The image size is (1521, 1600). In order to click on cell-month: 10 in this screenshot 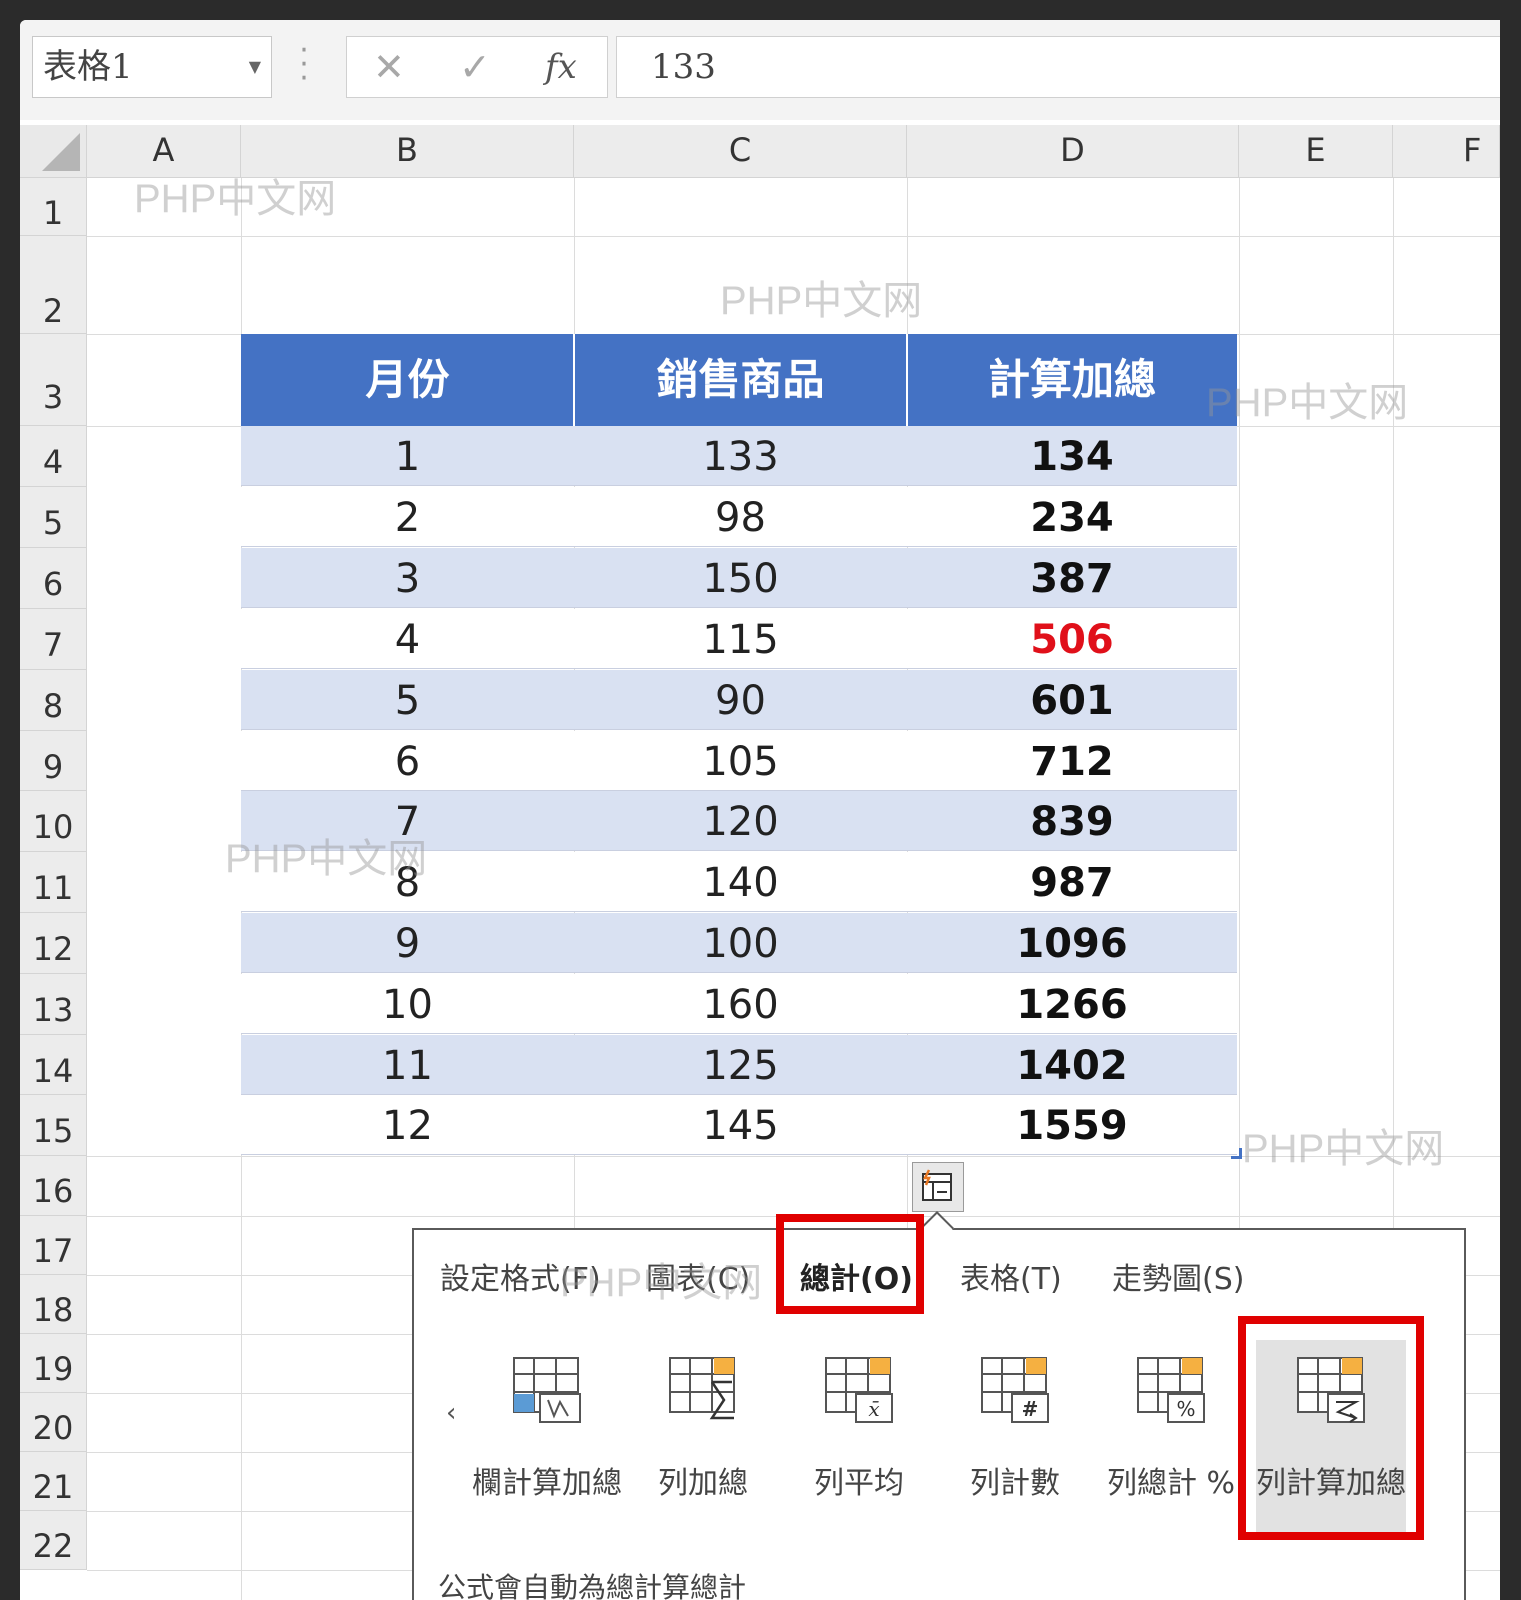, I will do `click(407, 1004)`.